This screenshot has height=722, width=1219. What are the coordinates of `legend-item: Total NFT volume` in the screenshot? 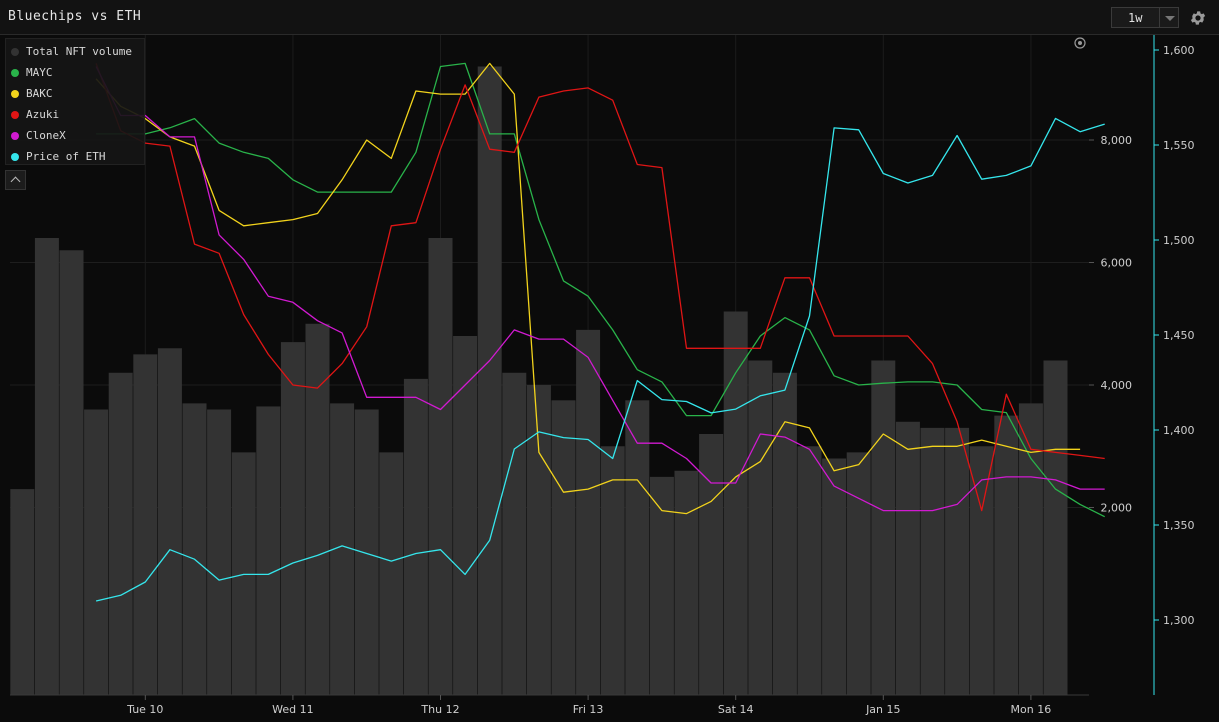 It's located at (76, 52).